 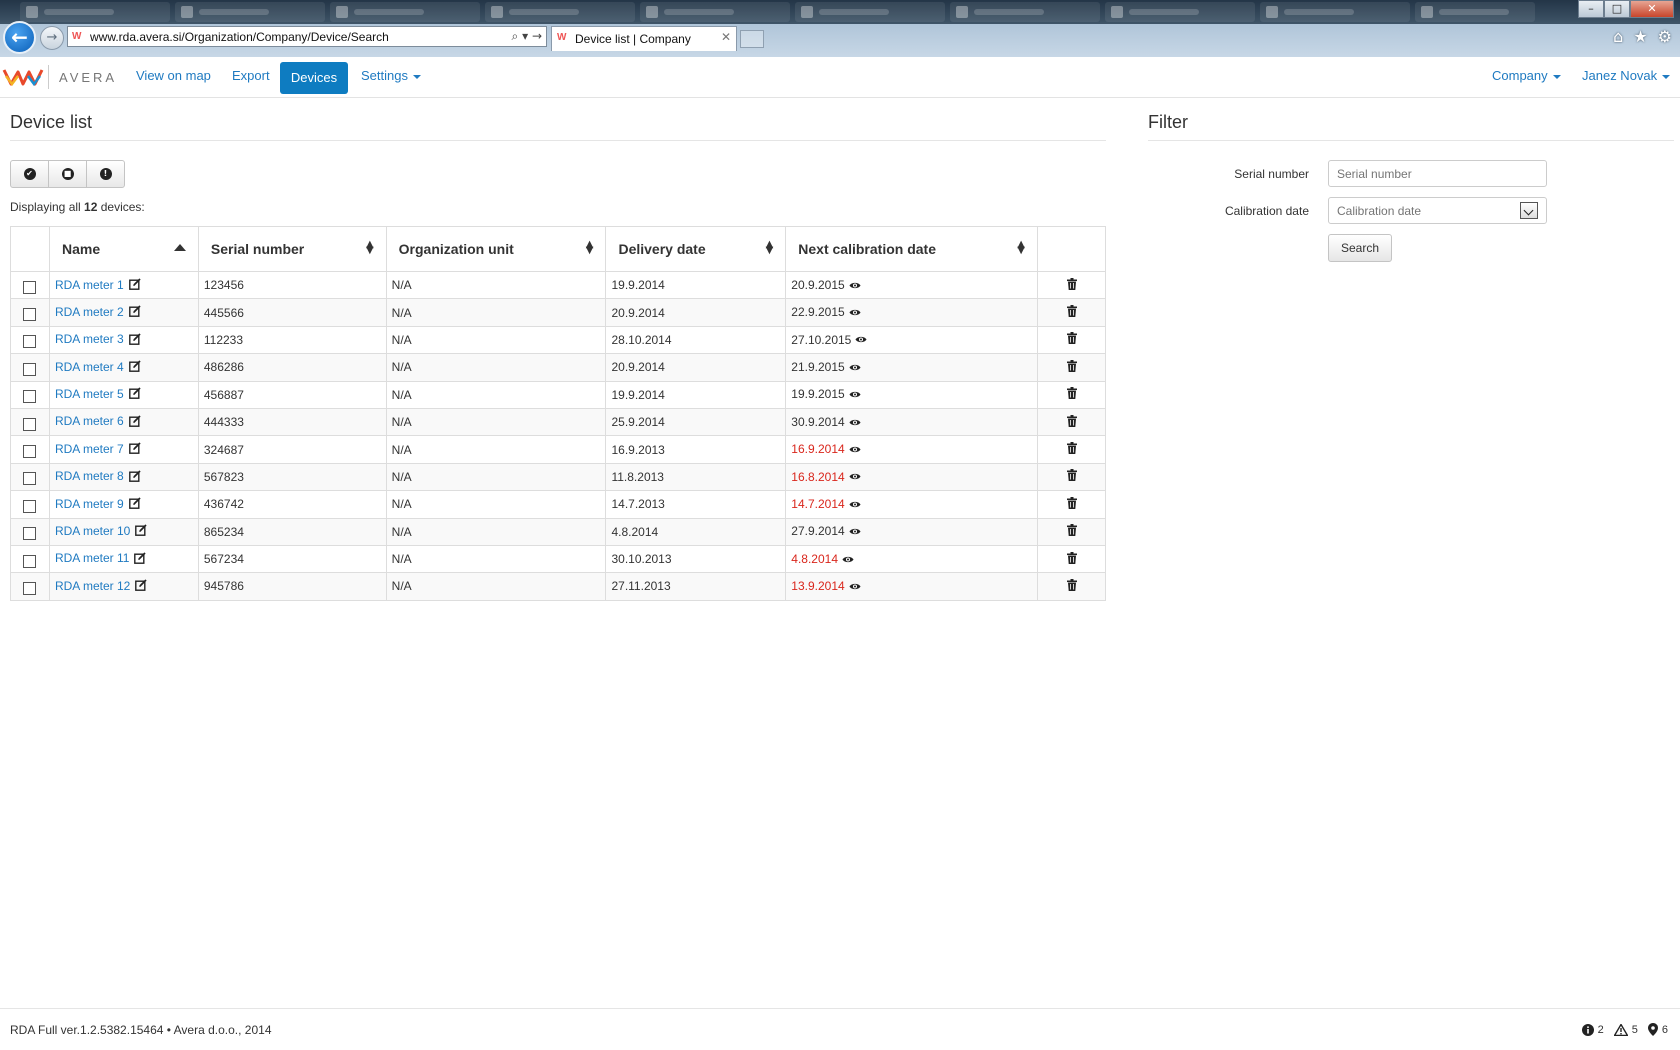 I want to click on search-icon: ⌕, so click(x=515, y=36).